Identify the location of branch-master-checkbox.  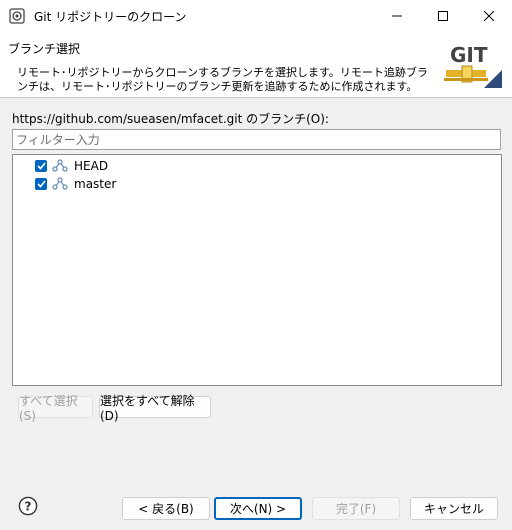
(41, 184).